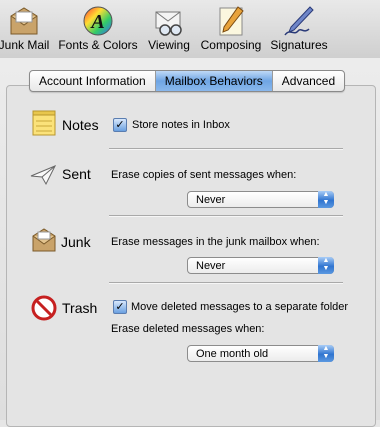 The width and height of the screenshot is (380, 427). I want to click on junk-mail-icon, so click(24, 21).